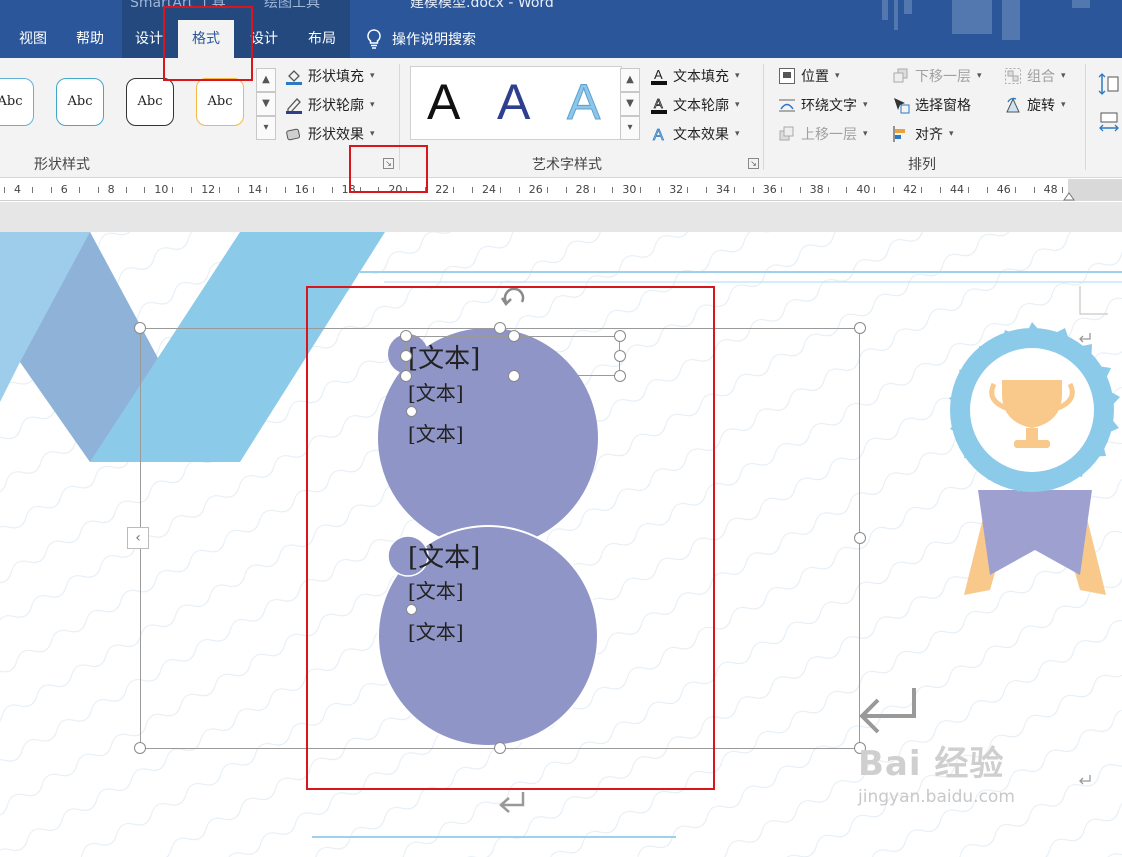 Image resolution: width=1122 pixels, height=857 pixels. Describe the element at coordinates (388, 163) in the screenshot. I see `shape-styles-dialog-launcher: ↘` at that location.